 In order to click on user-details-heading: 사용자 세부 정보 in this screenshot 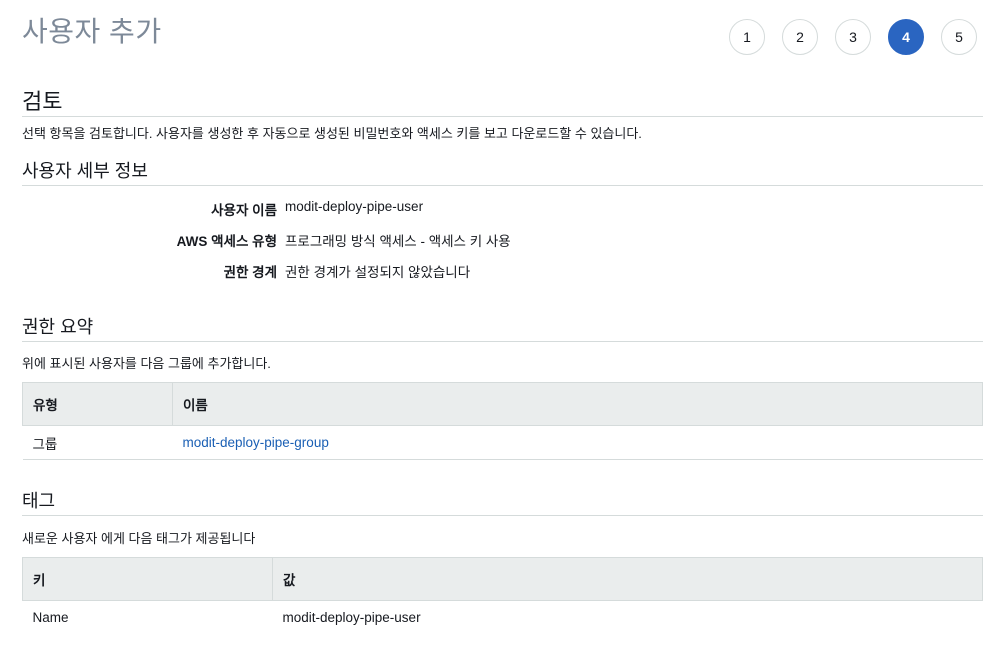, I will do `click(502, 171)`.